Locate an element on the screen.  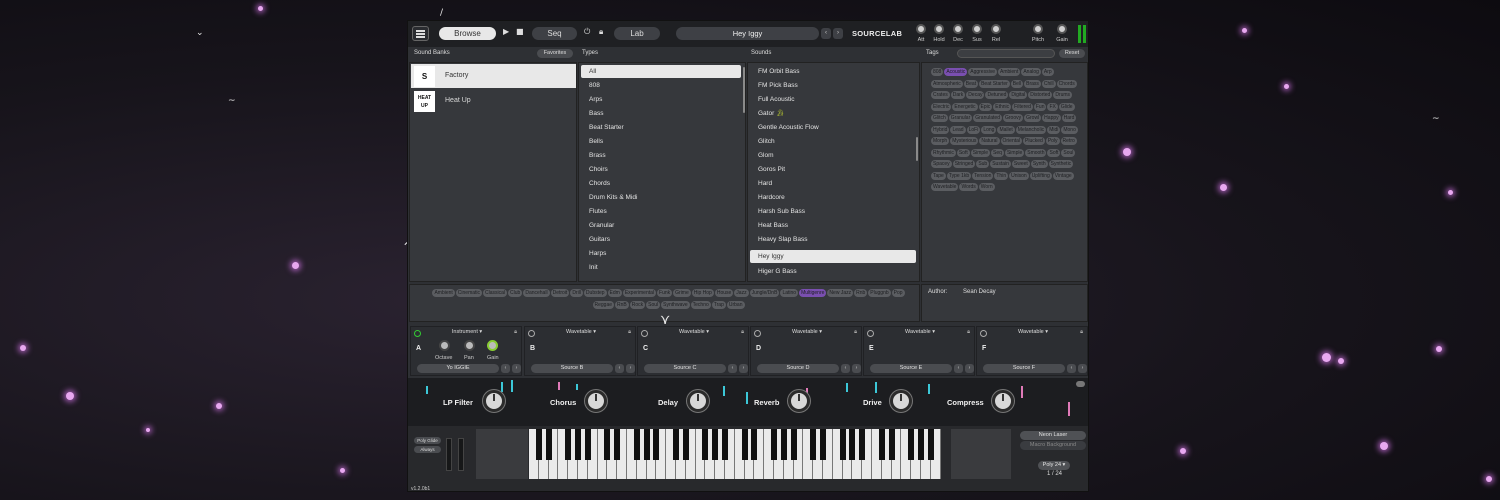
pitch-wheel is located at coordinates (449, 454).